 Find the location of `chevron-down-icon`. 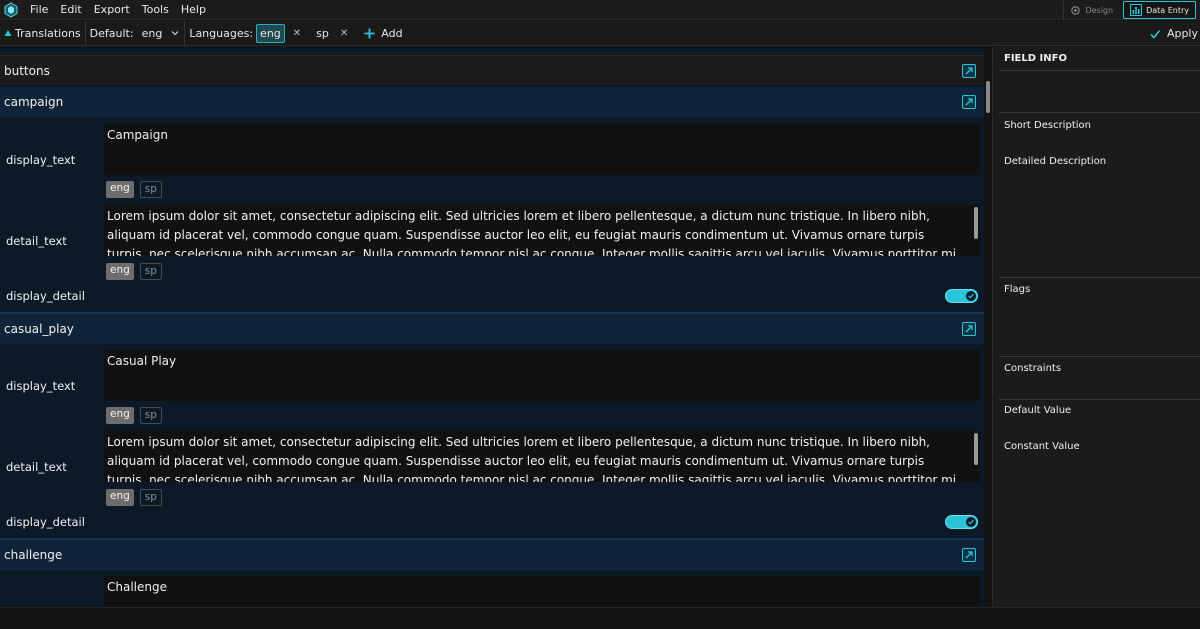

chevron-down-icon is located at coordinates (175, 33).